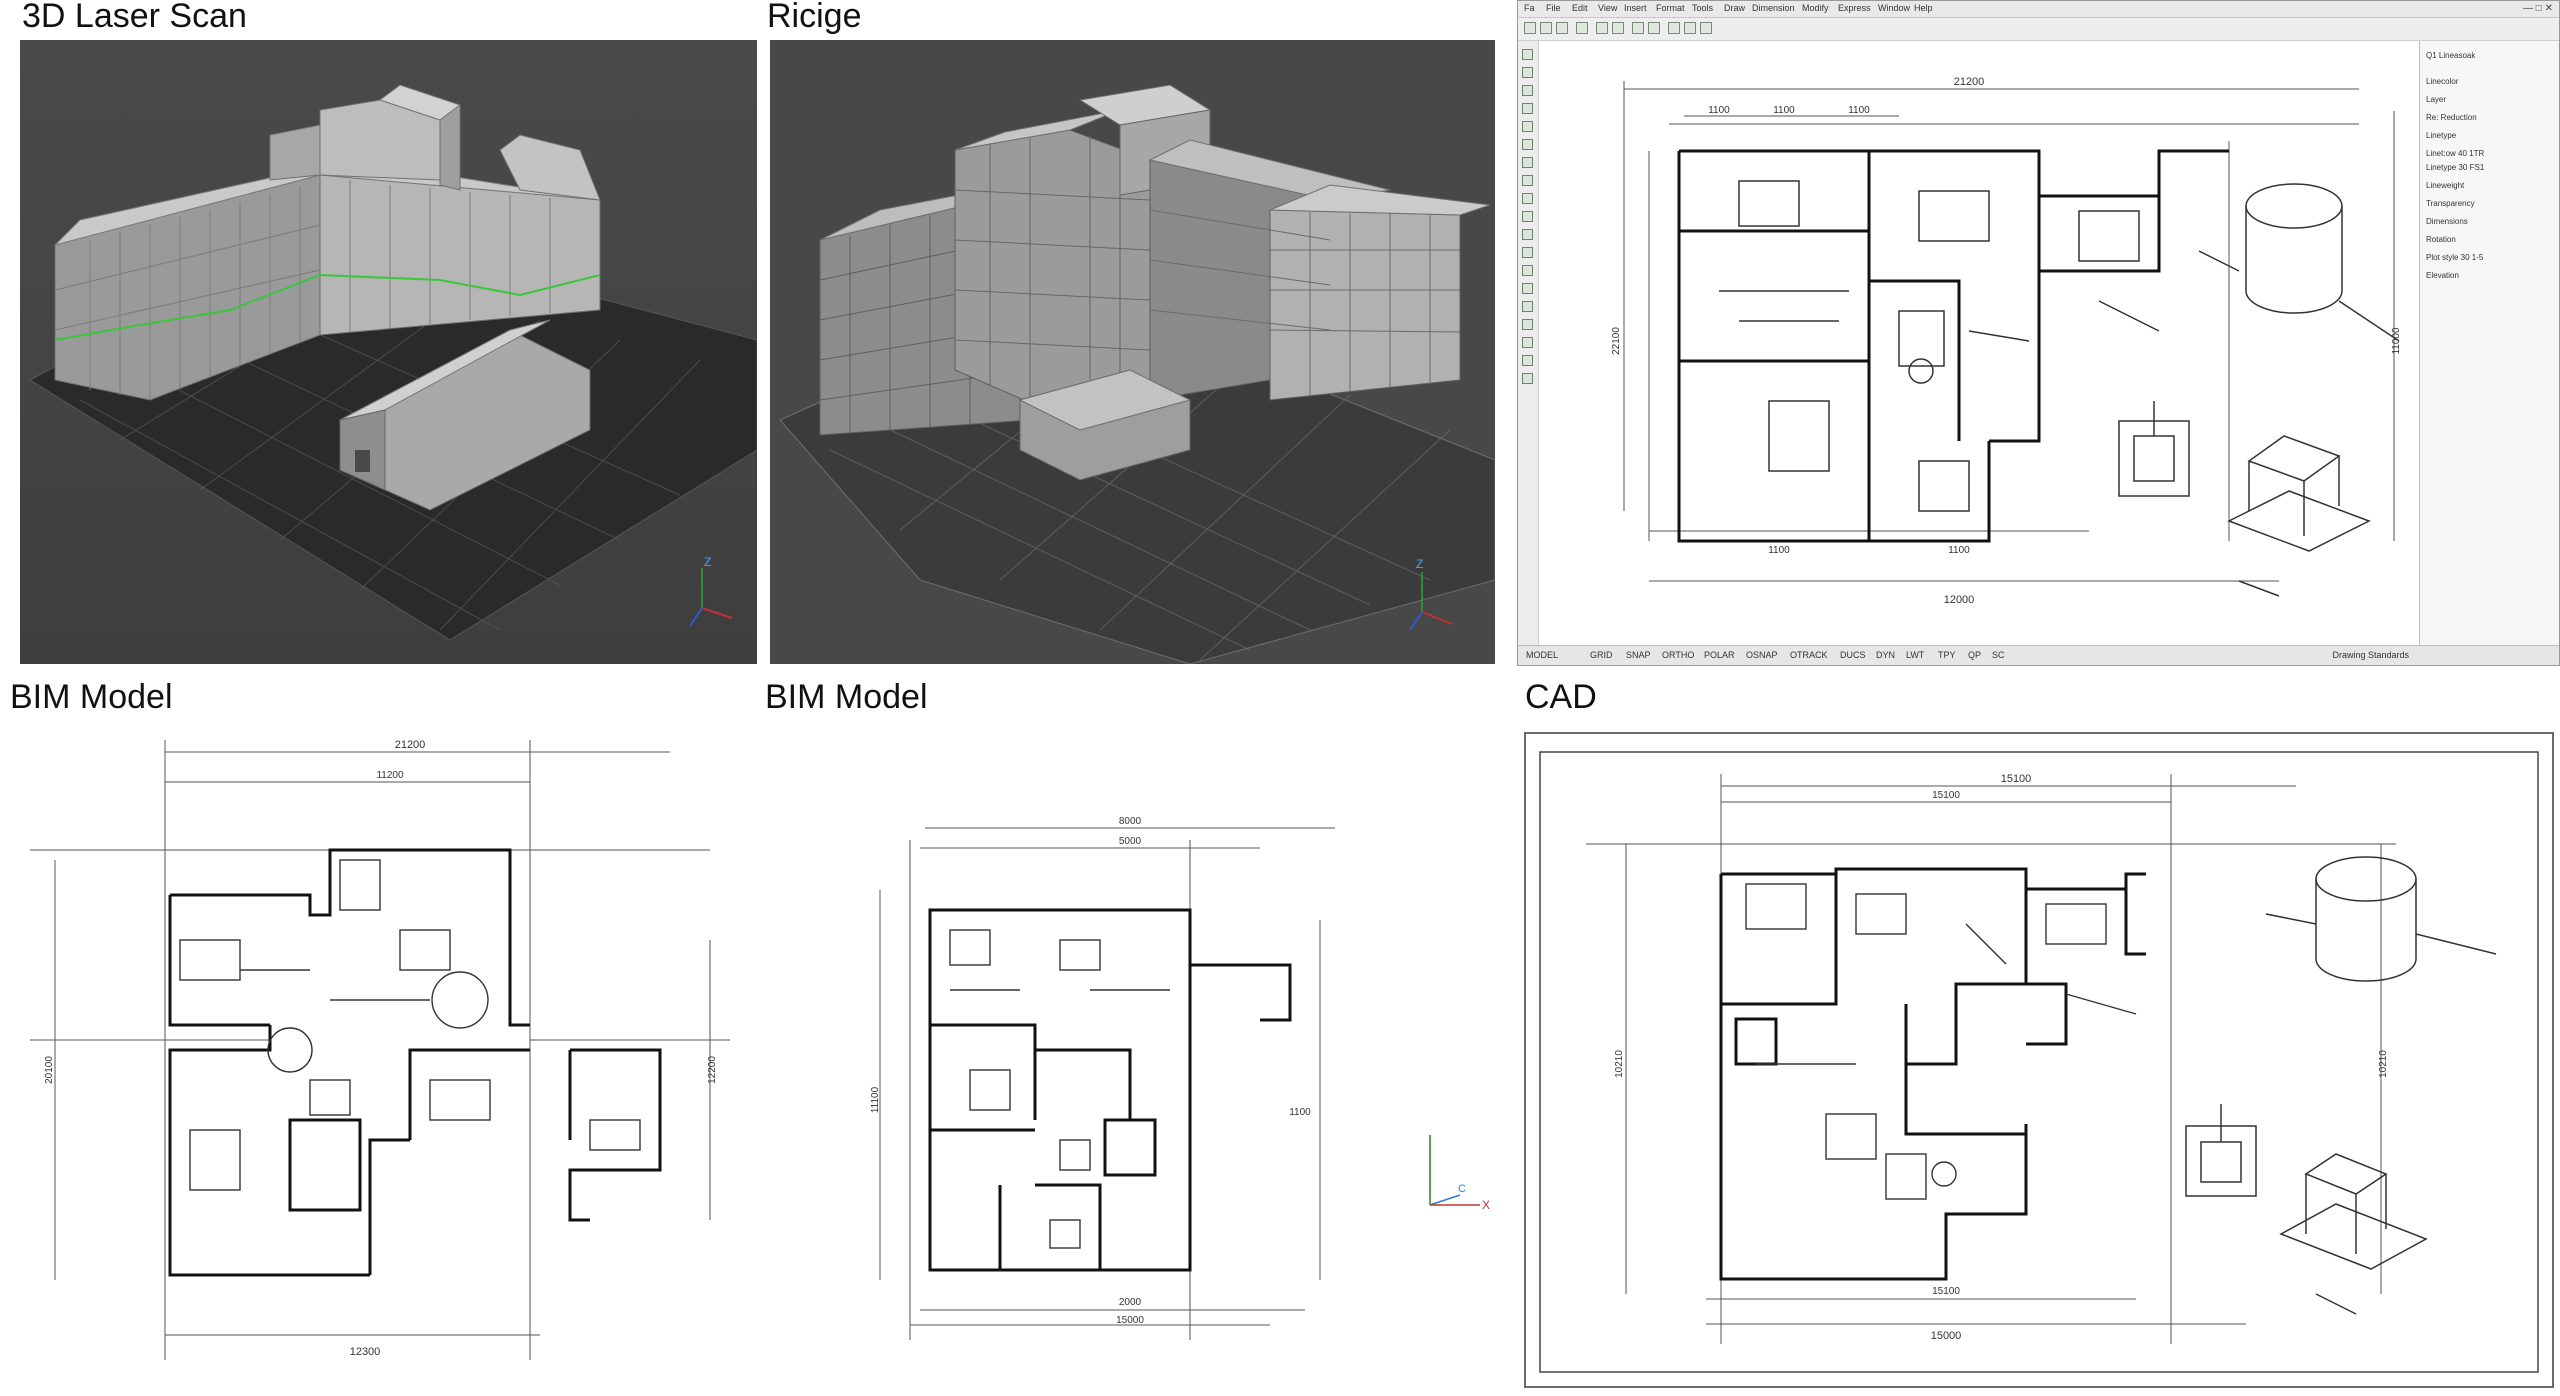 Image resolution: width=2560 pixels, height=1396 pixels. I want to click on status-toggle: SC, so click(1998, 655).